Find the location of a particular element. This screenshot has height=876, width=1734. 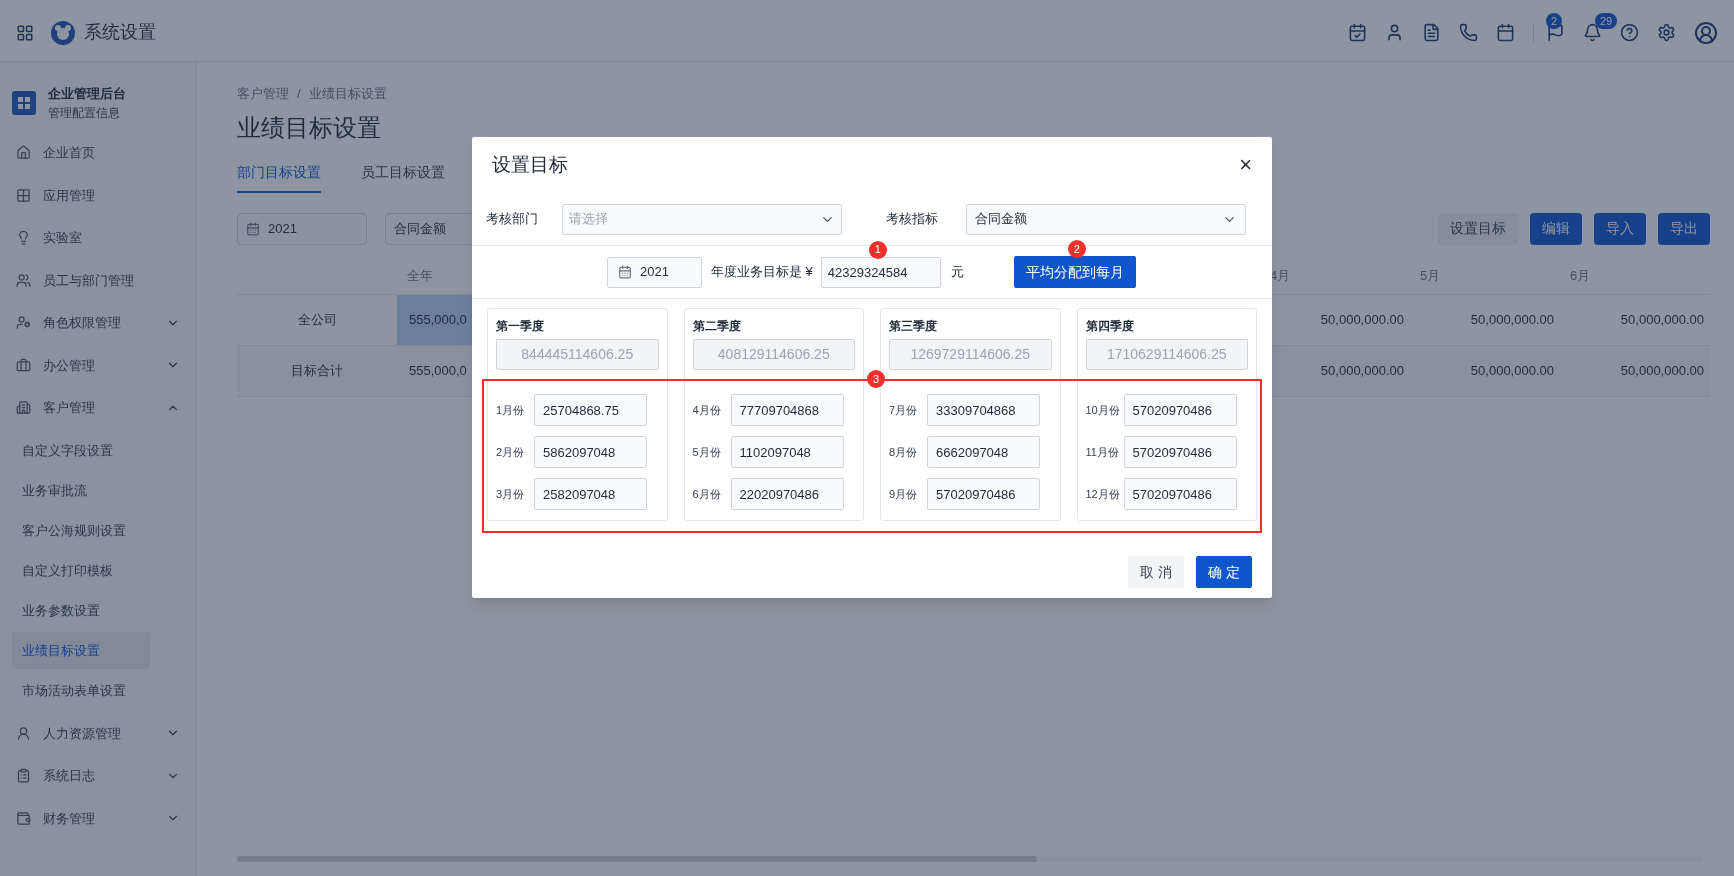

building-icon is located at coordinates (23, 408).